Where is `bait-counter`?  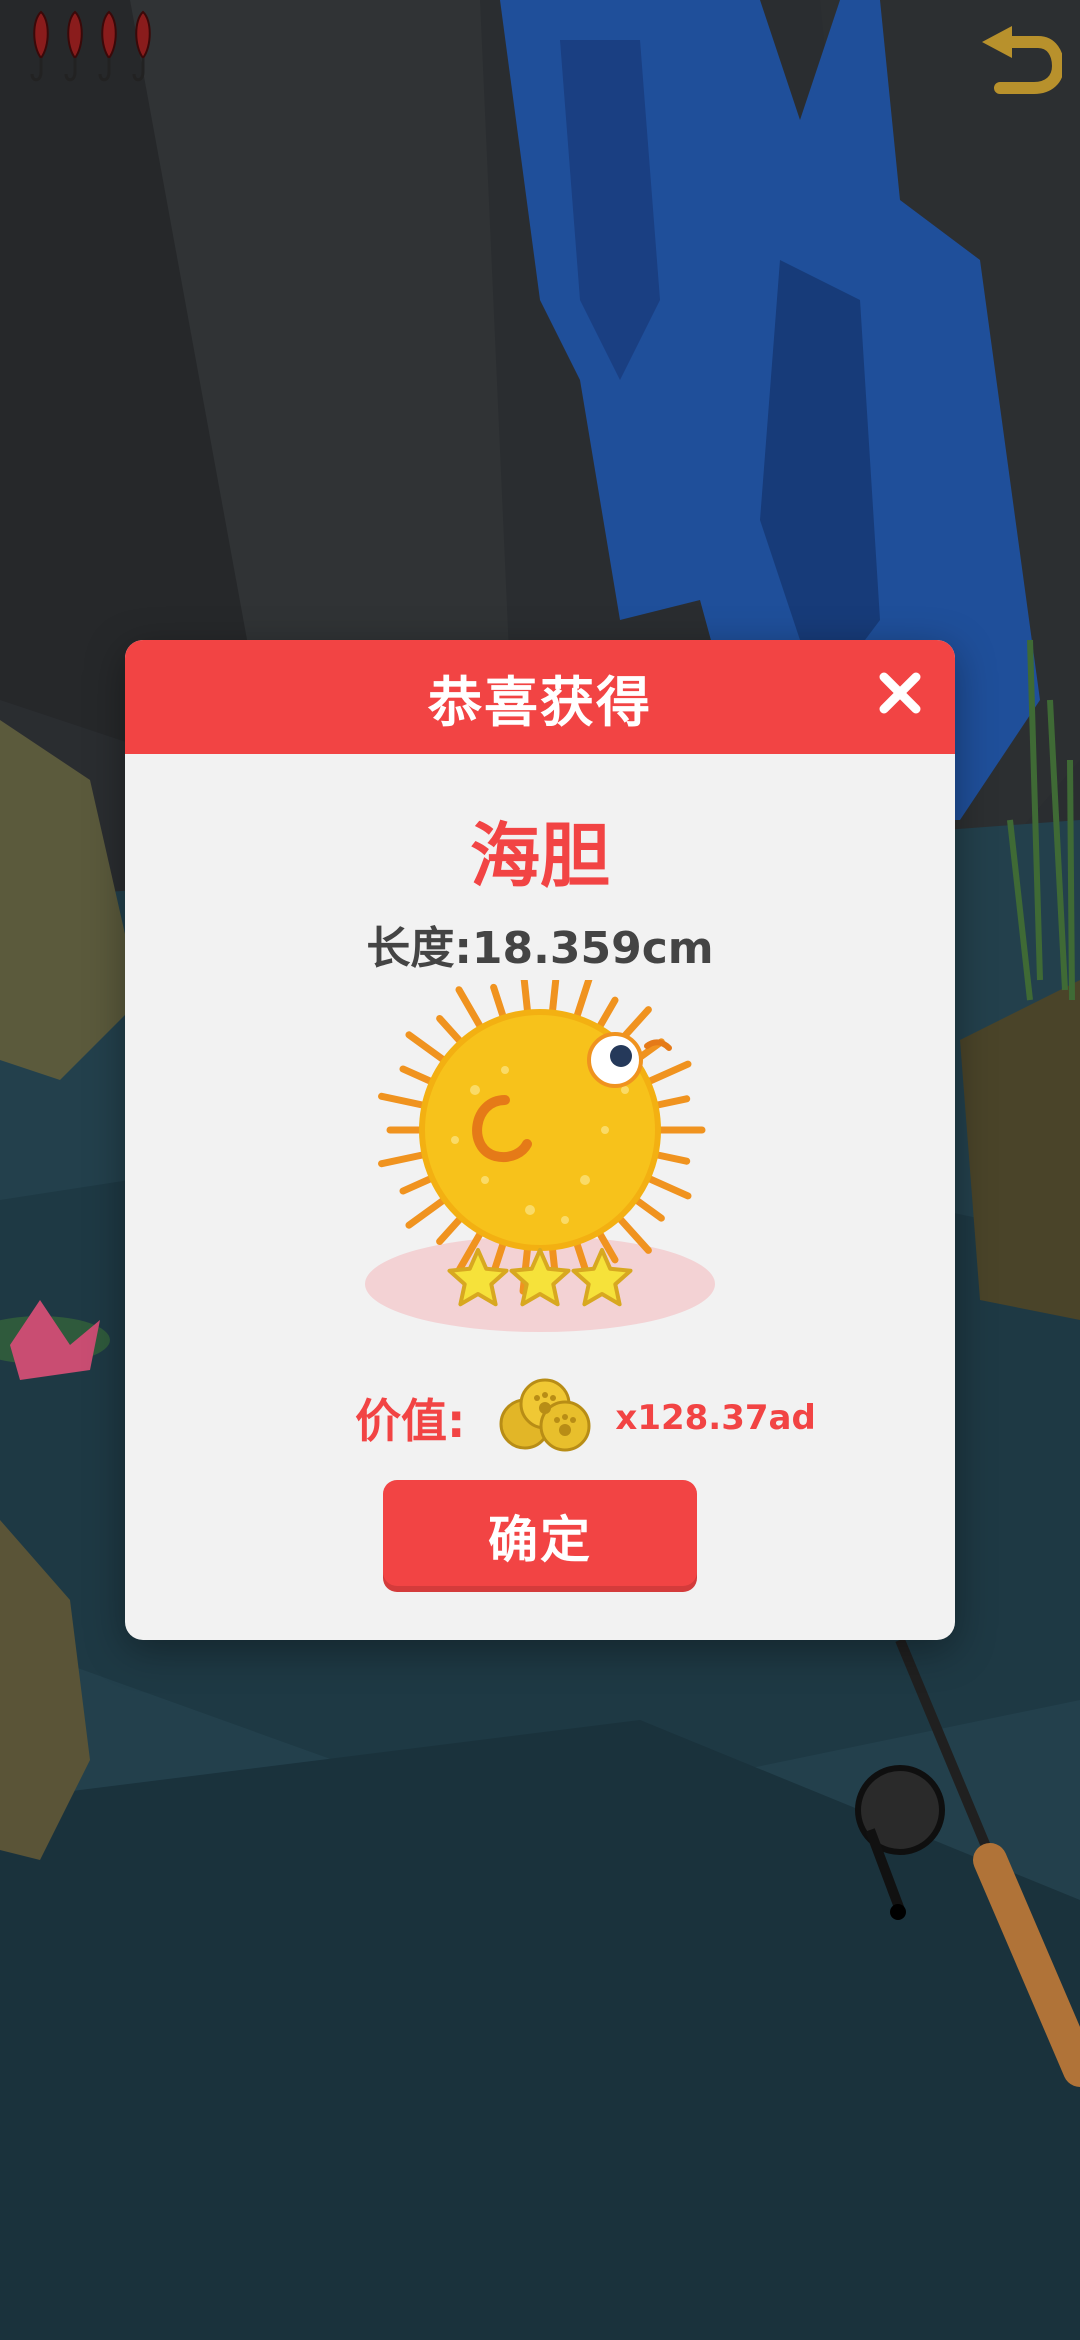 bait-counter is located at coordinates (92, 49).